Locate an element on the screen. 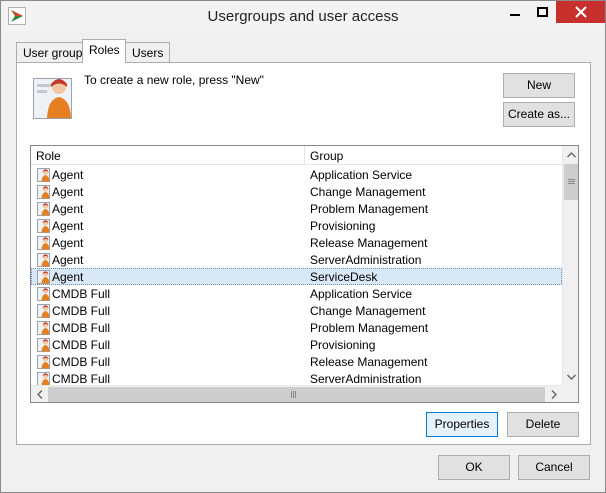 The image size is (606, 493). minimize-button is located at coordinates (515, 12).